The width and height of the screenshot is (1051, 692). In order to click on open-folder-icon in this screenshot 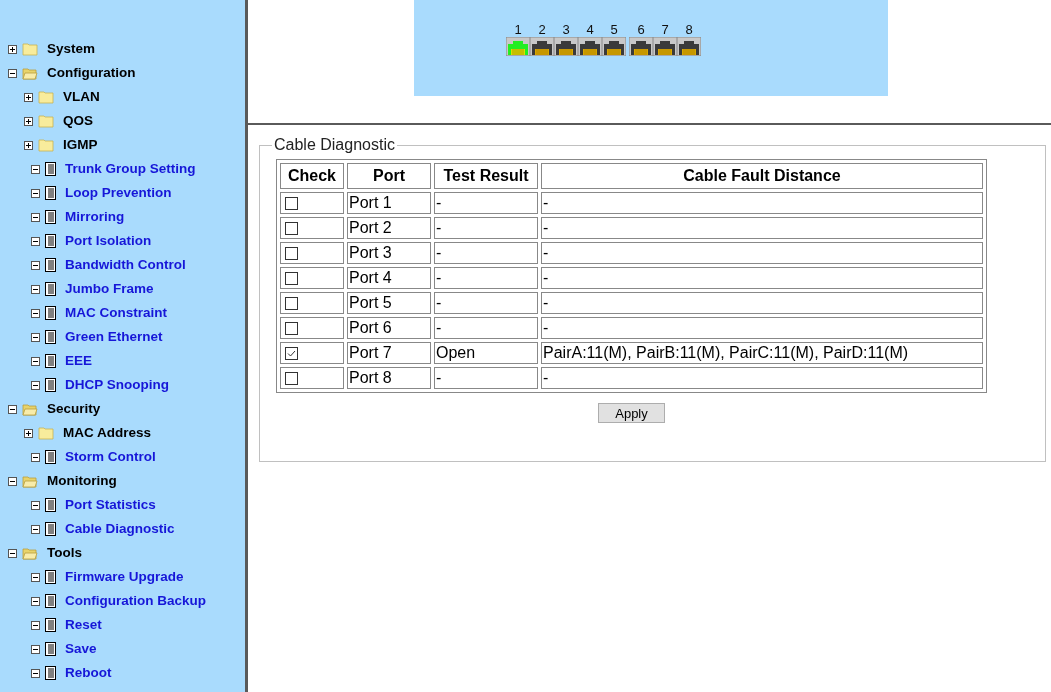, I will do `click(30, 553)`.